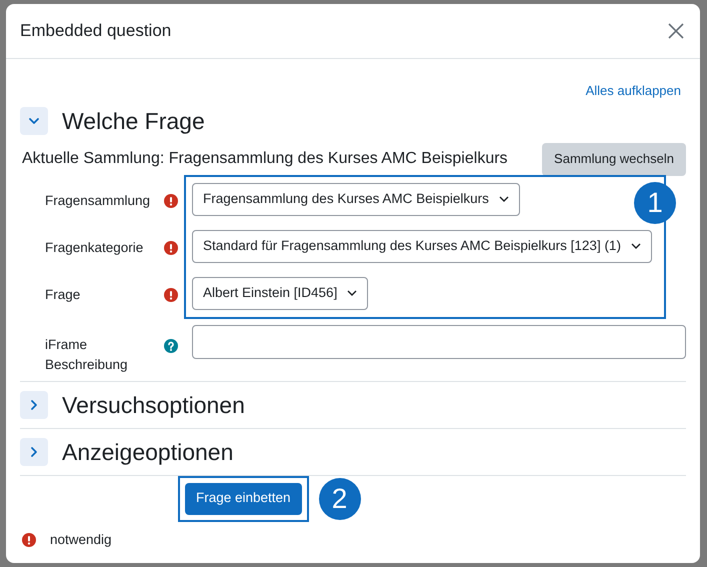 This screenshot has width=707, height=567. I want to click on callout-number: 2, so click(339, 499).